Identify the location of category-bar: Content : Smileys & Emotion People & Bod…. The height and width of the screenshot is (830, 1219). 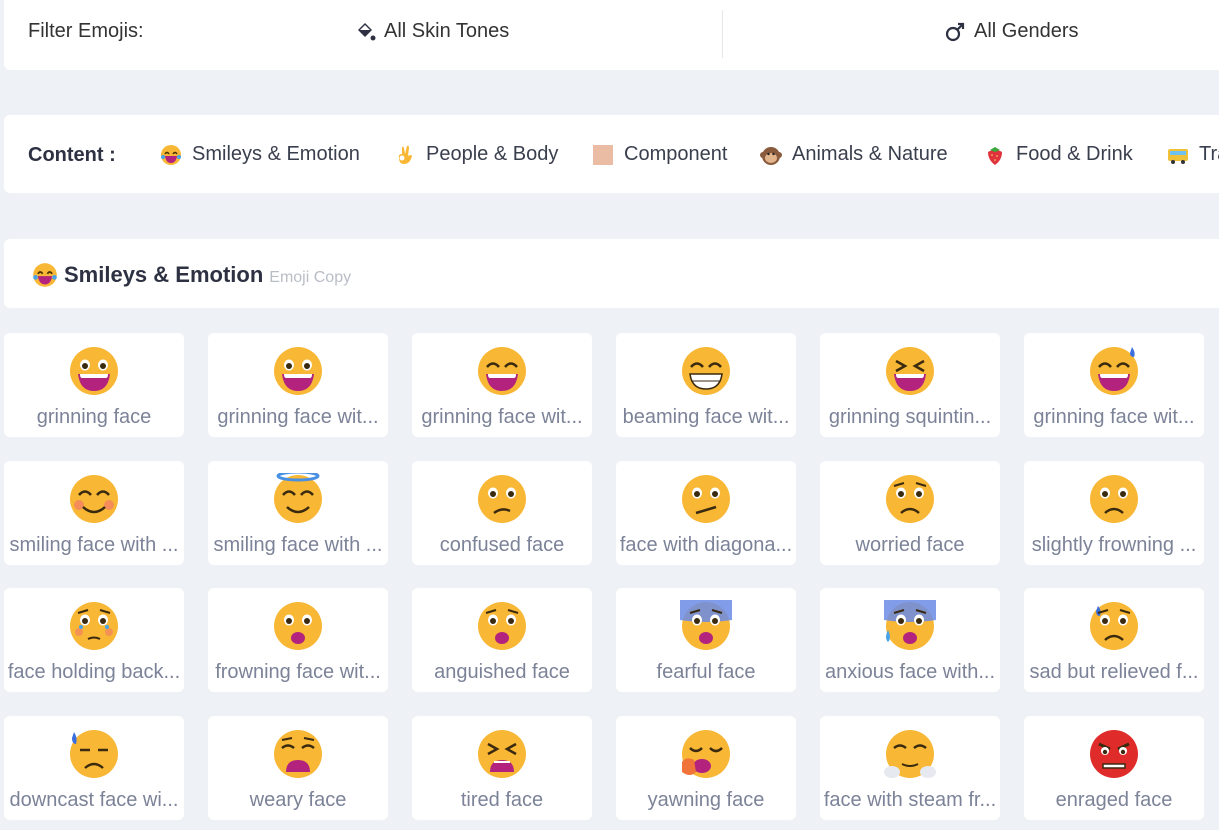
(611, 154).